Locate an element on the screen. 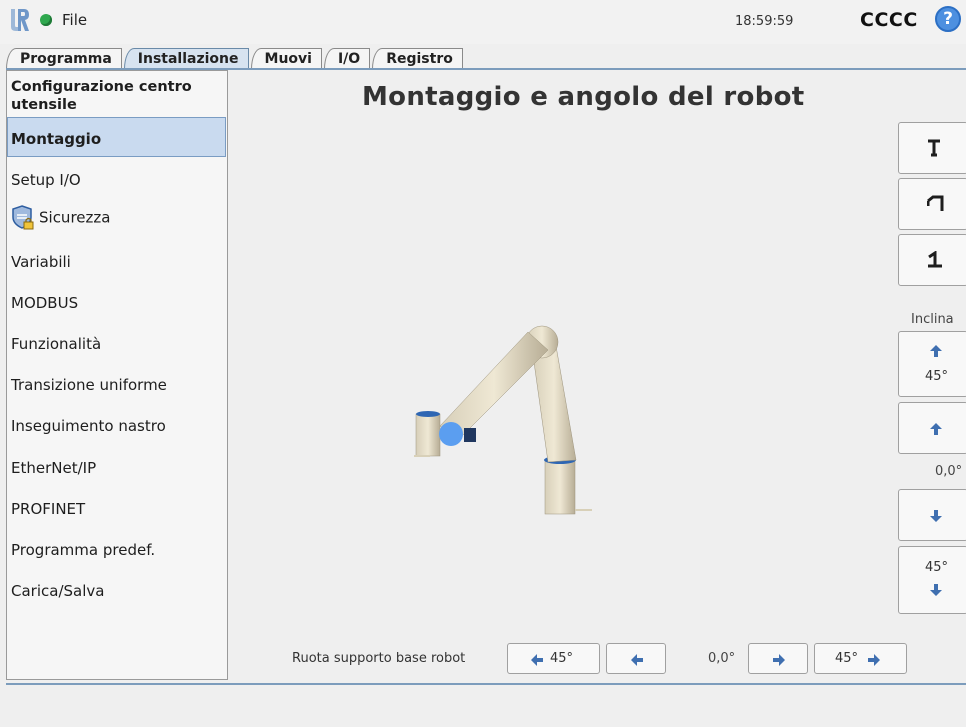 The height and width of the screenshot is (727, 966). tab-muovi: Muovi is located at coordinates (286, 58).